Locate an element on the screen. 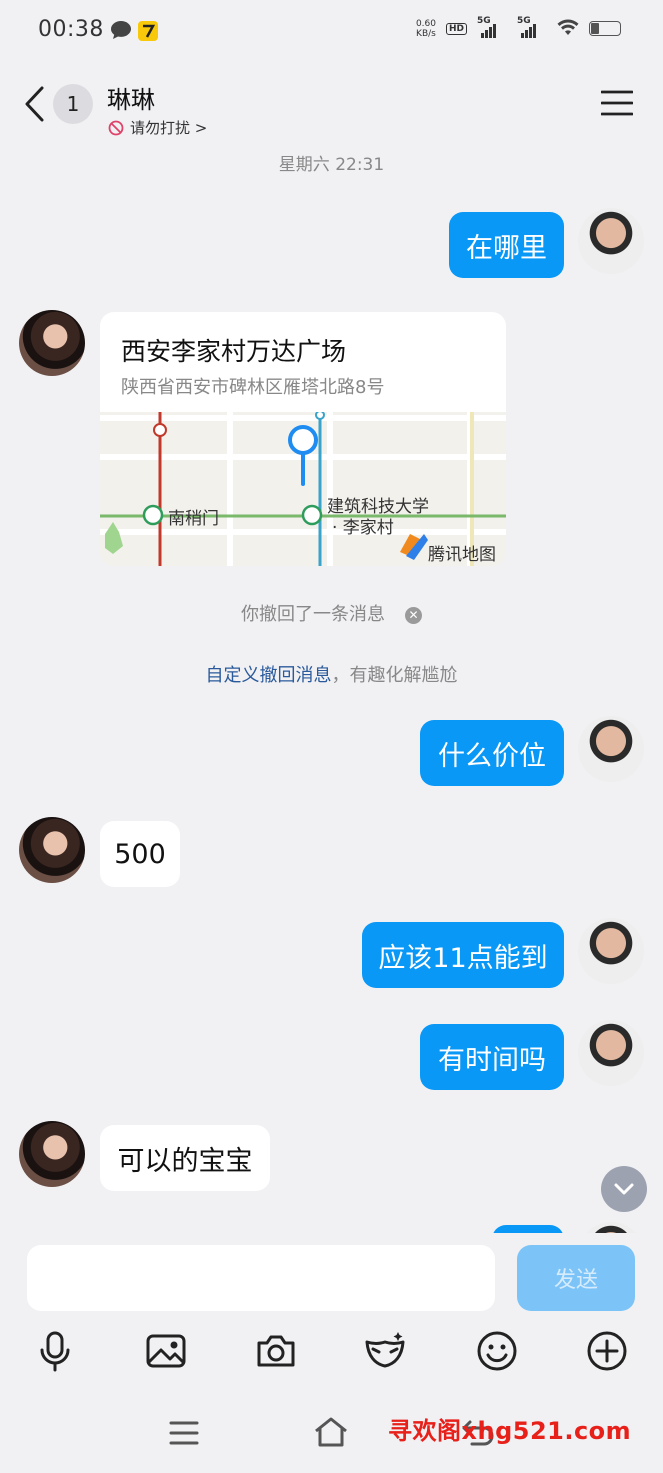  input-toolbar is located at coordinates (331, 1353).